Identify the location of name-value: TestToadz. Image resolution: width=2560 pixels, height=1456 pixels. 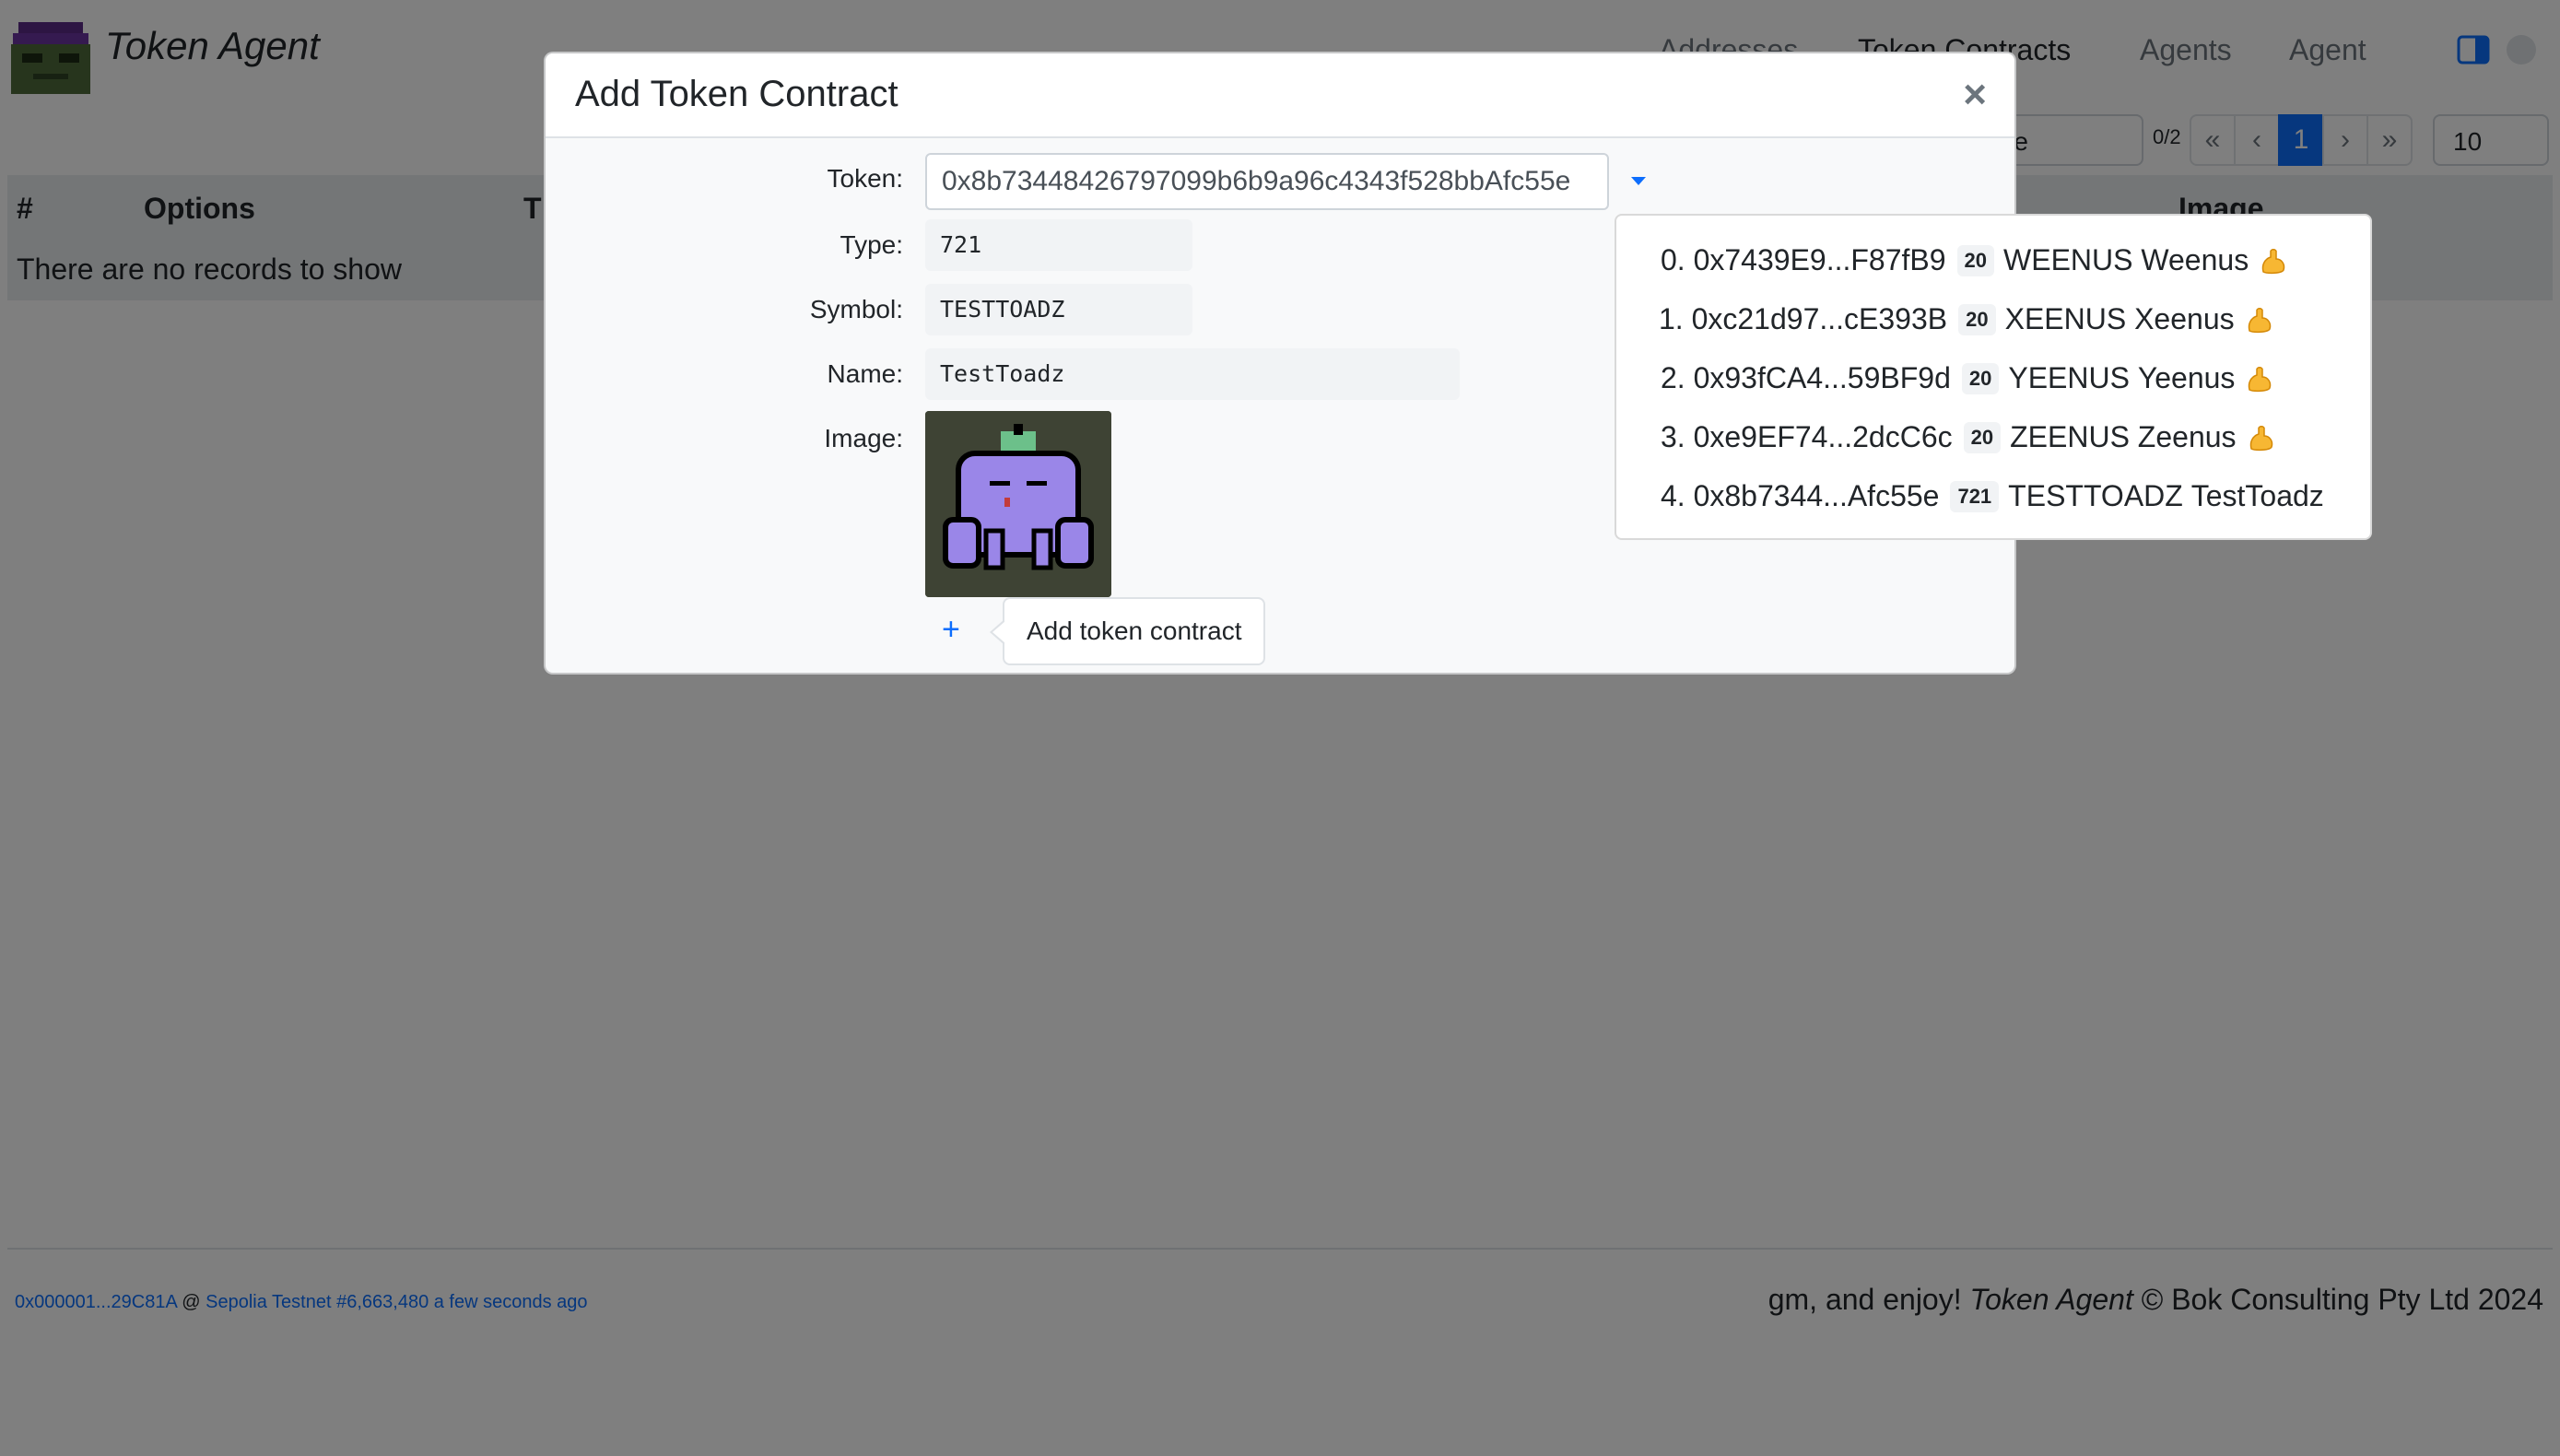
(1002, 373).